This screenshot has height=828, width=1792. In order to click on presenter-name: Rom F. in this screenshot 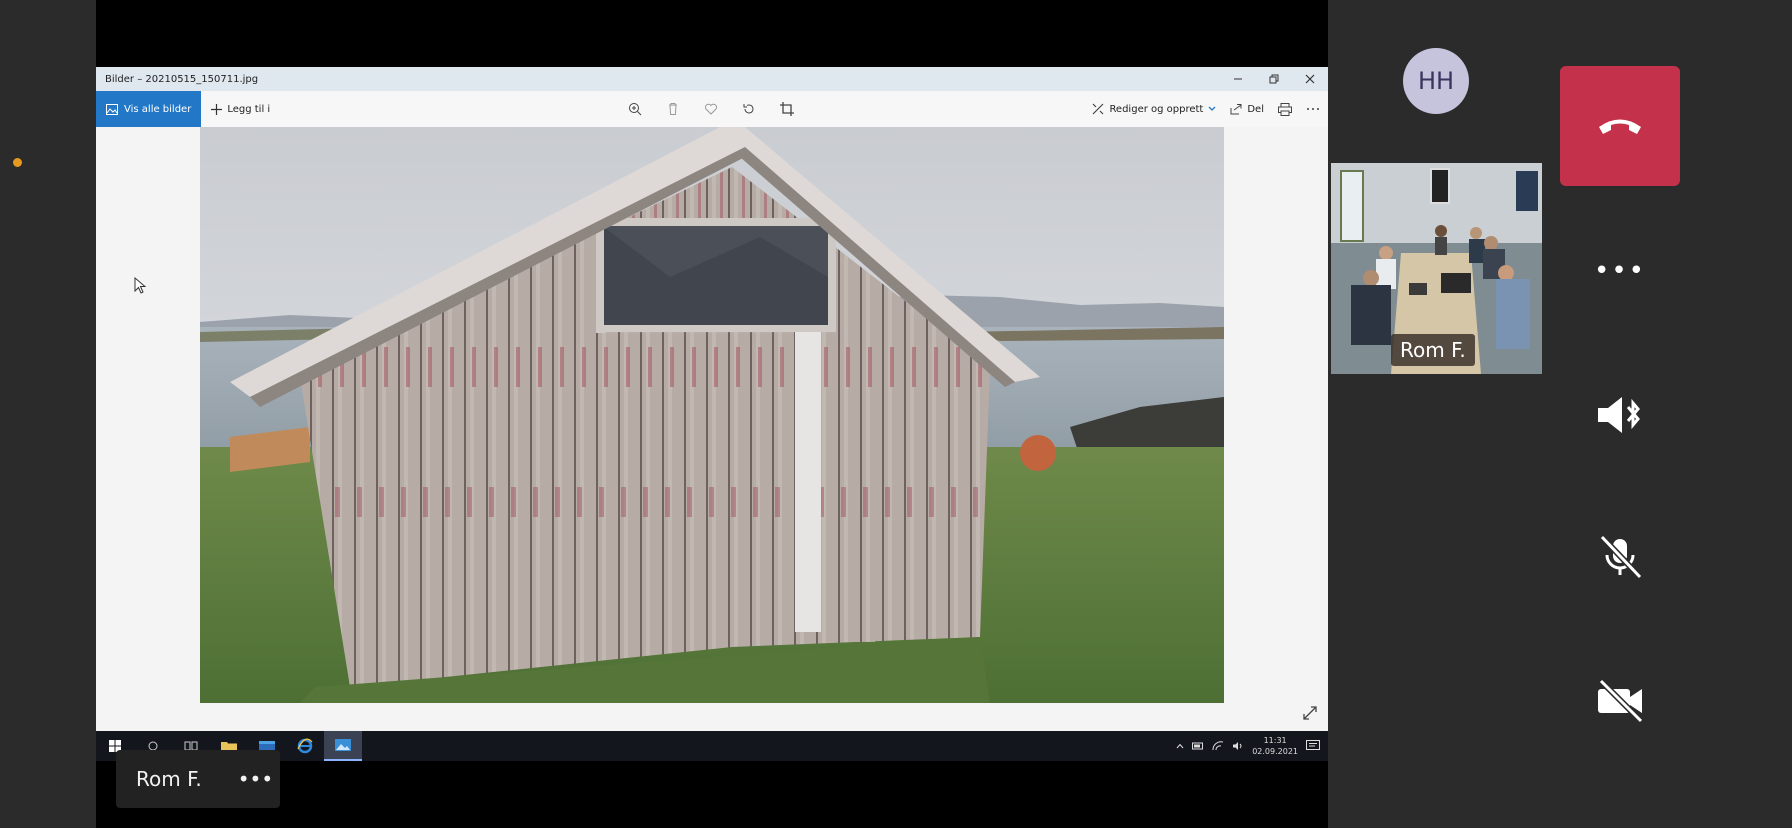, I will do `click(169, 779)`.